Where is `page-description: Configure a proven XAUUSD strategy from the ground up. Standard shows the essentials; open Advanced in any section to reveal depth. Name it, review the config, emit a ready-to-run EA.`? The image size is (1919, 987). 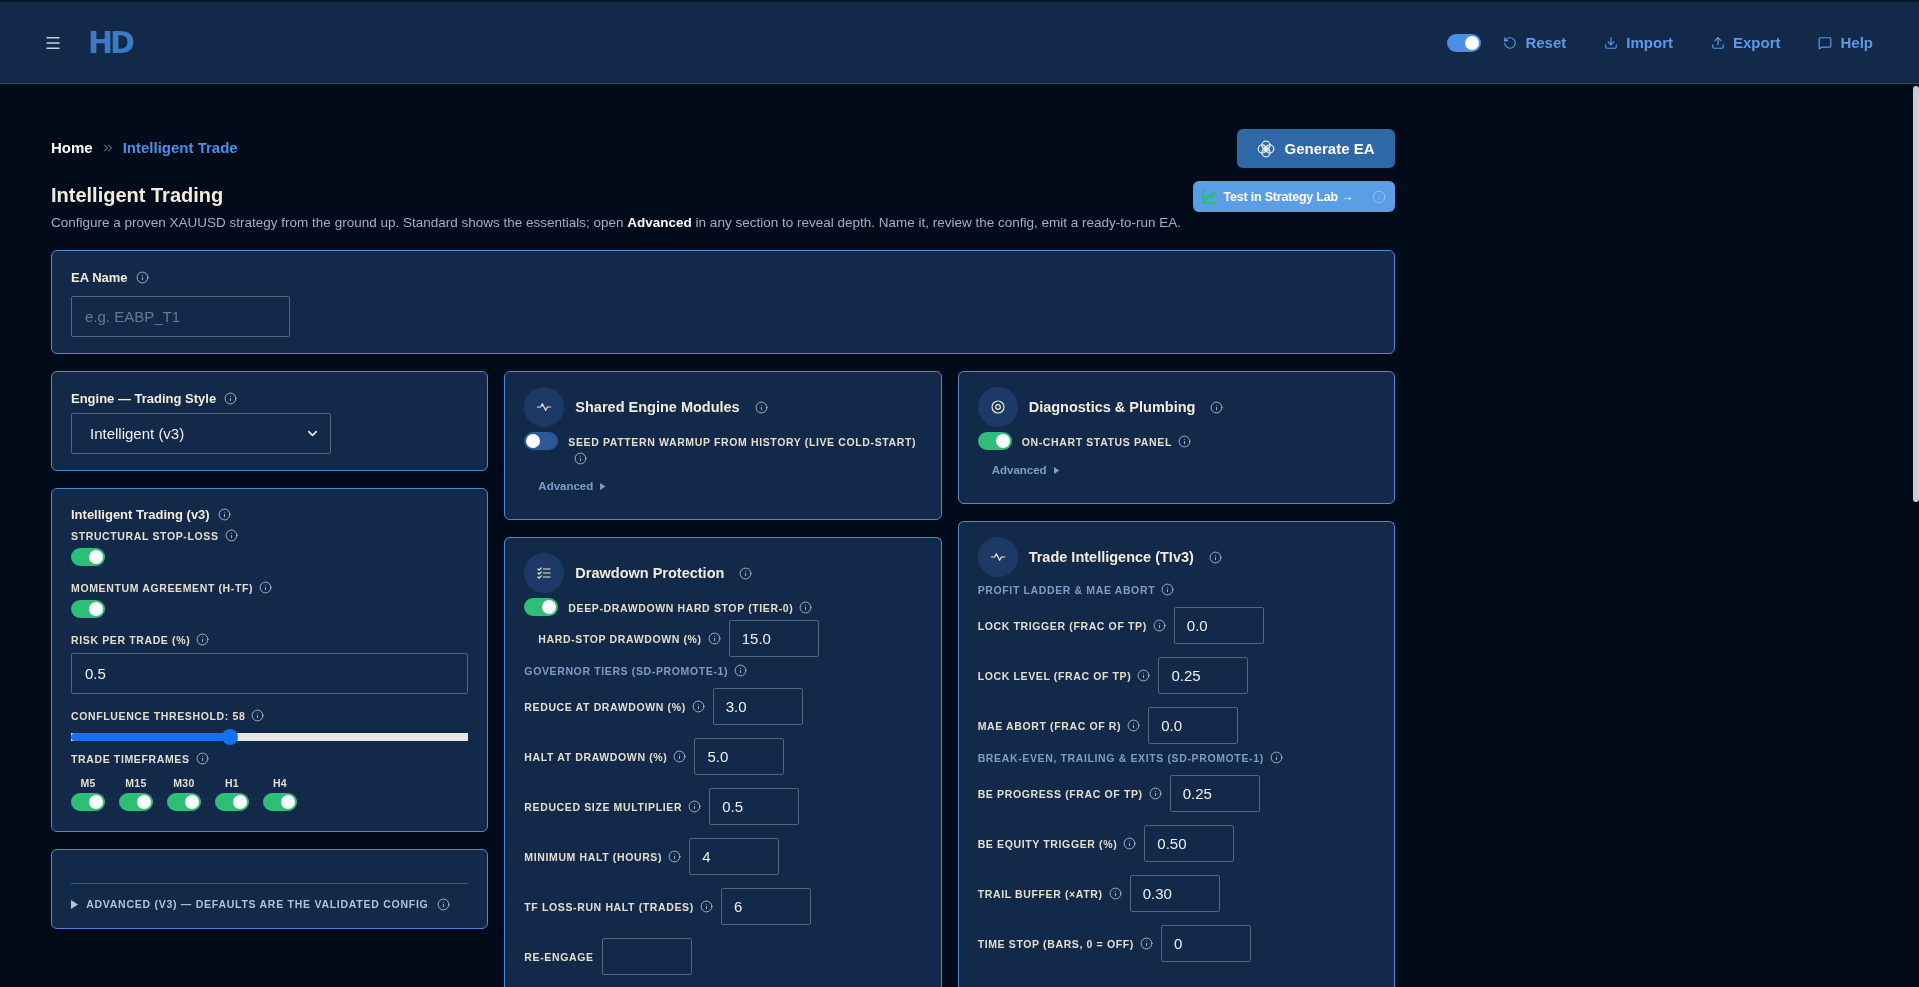
page-description: Configure a proven XAUUSD strategy from the ground up. Standard shows the essentials; open Advanced in any section to reveal depth. Name it, review the config, emit a ready-to-run EA. is located at coordinates (616, 223).